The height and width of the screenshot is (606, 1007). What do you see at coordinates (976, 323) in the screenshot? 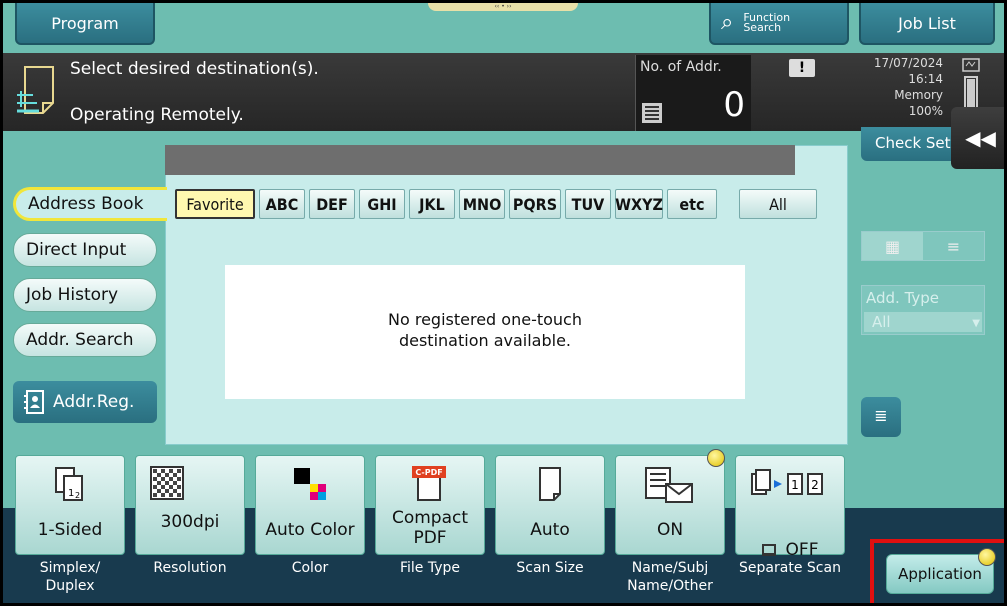
I see `chevron-down-icon: ▼` at bounding box center [976, 323].